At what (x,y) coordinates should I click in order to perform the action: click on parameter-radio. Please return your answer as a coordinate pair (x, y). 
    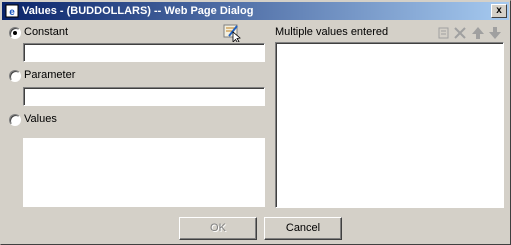
    Looking at the image, I should click on (15, 76).